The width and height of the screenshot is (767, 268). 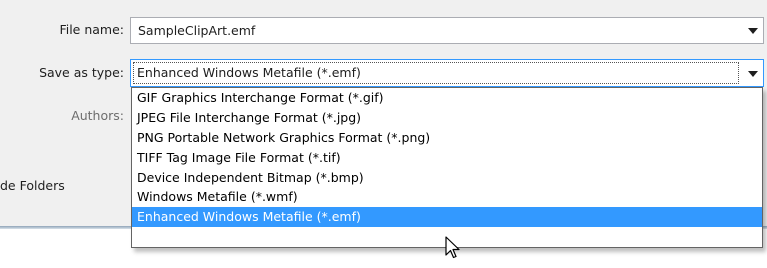 I want to click on mouse-pointer-icon, so click(x=452, y=247).